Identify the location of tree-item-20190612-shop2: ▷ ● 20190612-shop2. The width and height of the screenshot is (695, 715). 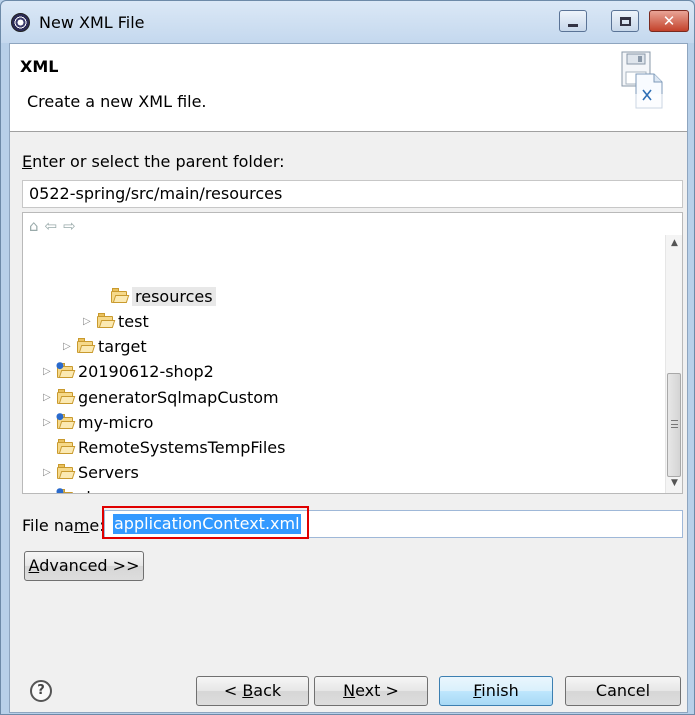
(128, 371).